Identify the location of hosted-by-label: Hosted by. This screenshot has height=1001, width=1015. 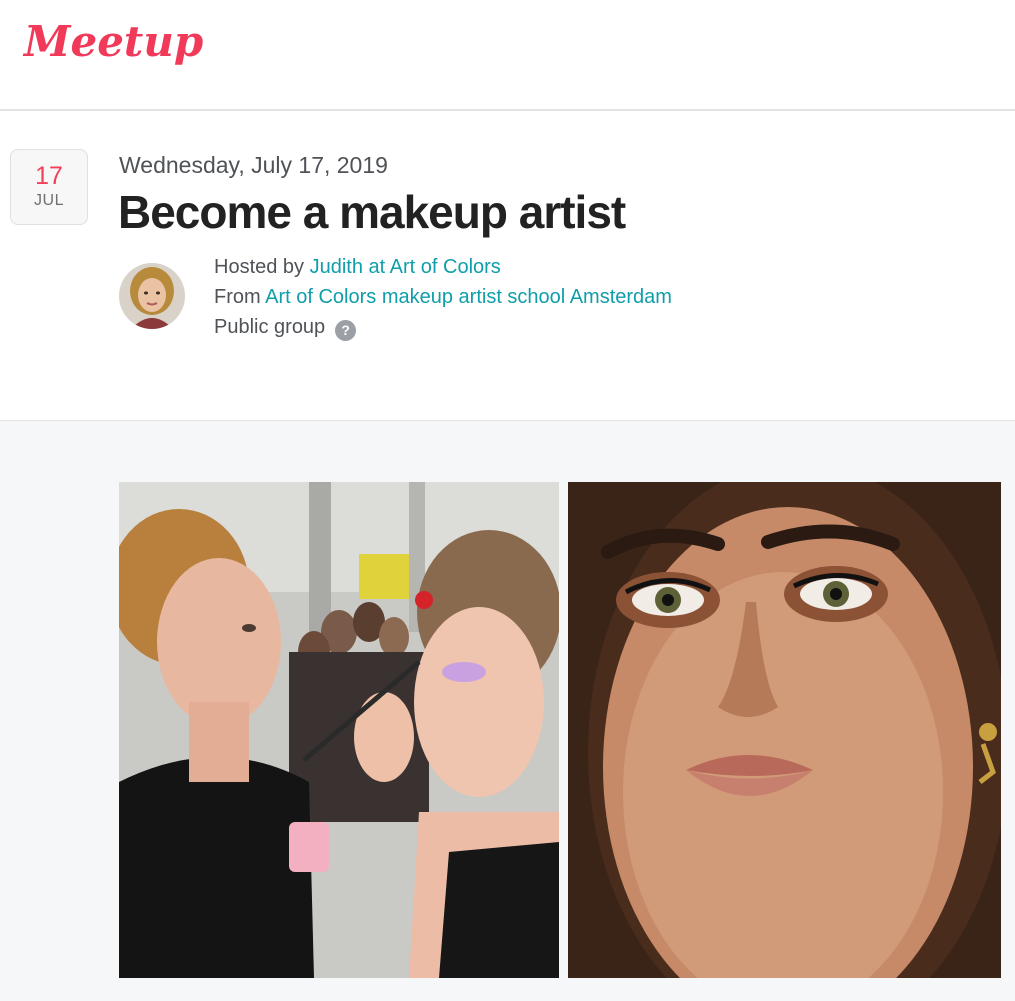
(262, 267).